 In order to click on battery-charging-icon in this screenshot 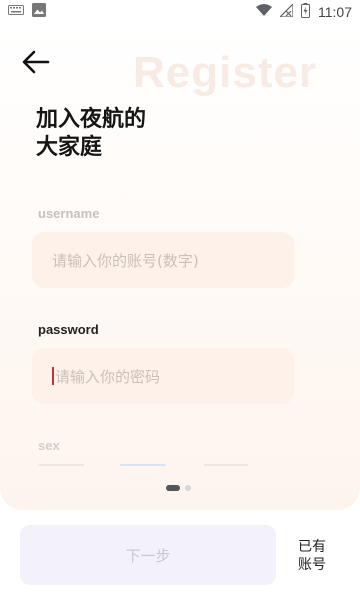, I will do `click(305, 12)`.